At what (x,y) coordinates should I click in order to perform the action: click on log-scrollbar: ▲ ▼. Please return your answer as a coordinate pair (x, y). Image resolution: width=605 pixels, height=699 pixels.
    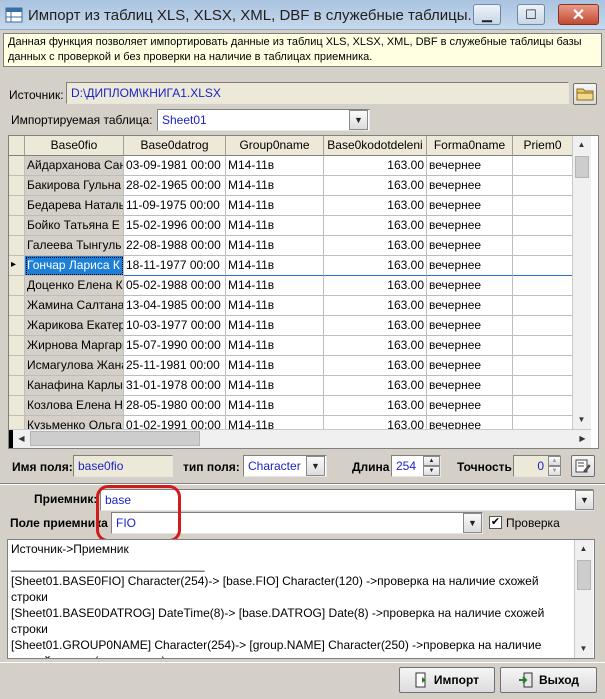
    Looking at the image, I should click on (583, 599).